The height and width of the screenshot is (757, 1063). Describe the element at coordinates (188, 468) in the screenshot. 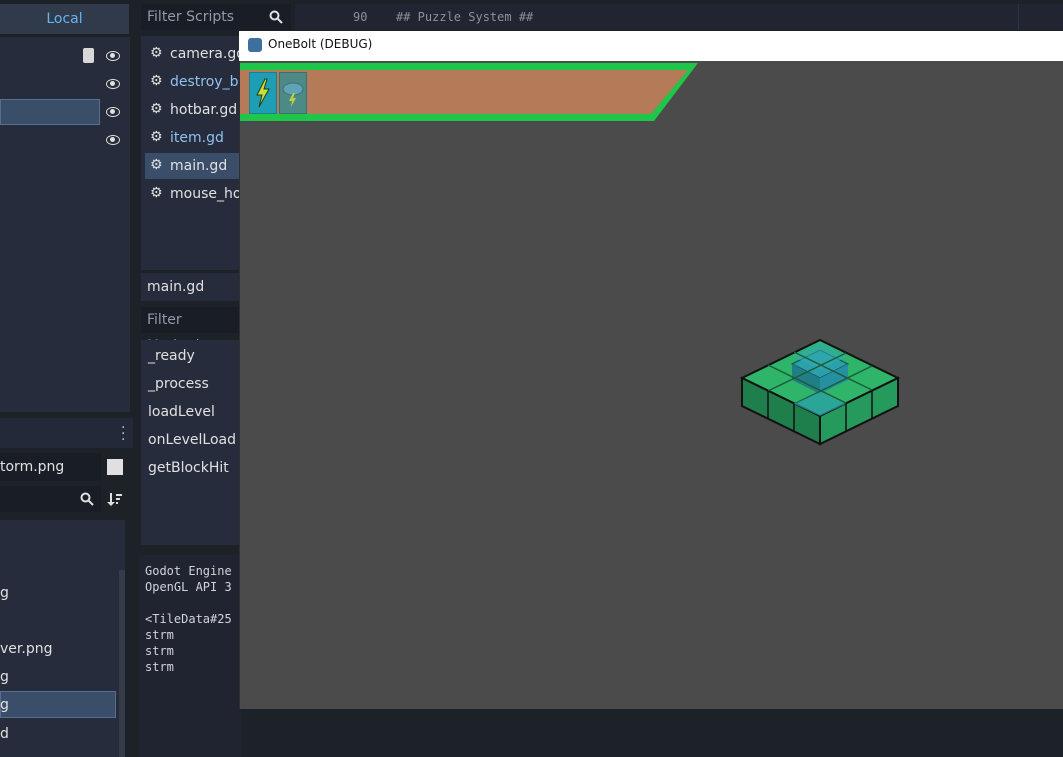

I see `method-item: getBlockHit` at that location.